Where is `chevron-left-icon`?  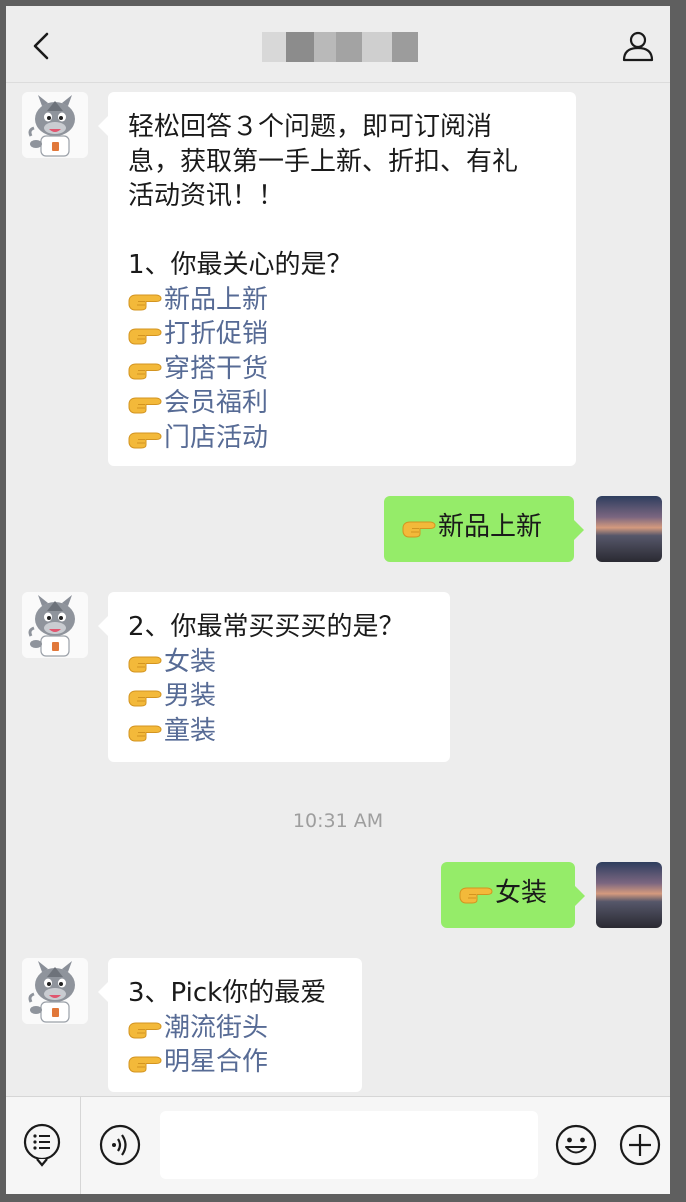 chevron-left-icon is located at coordinates (41, 46).